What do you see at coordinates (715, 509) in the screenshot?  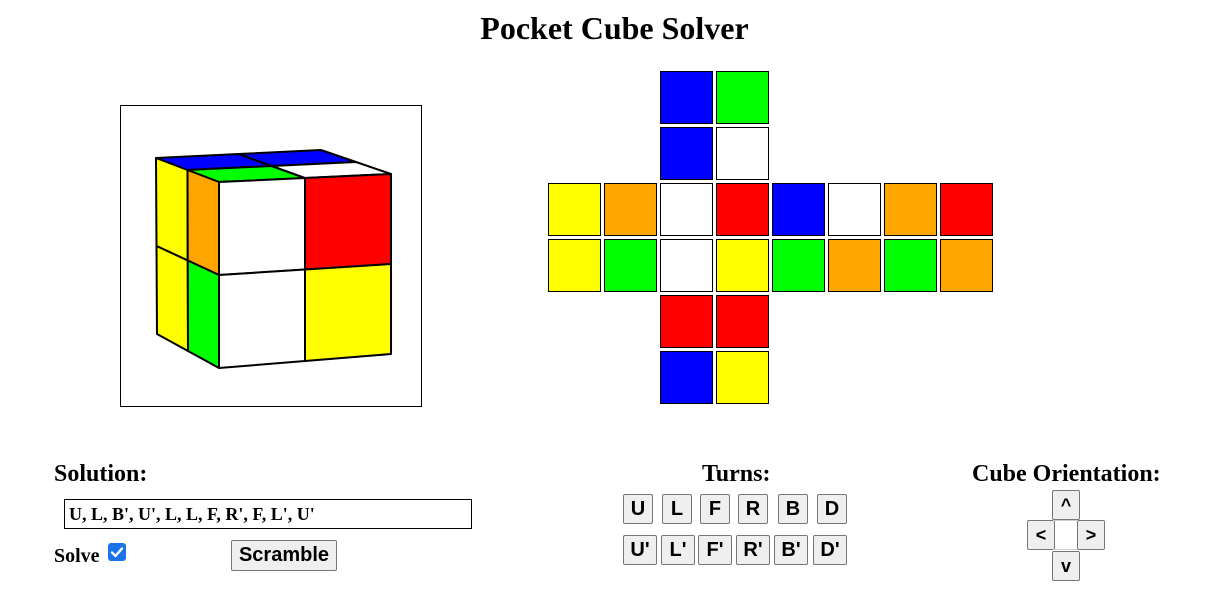 I see `turn-f-button: F` at bounding box center [715, 509].